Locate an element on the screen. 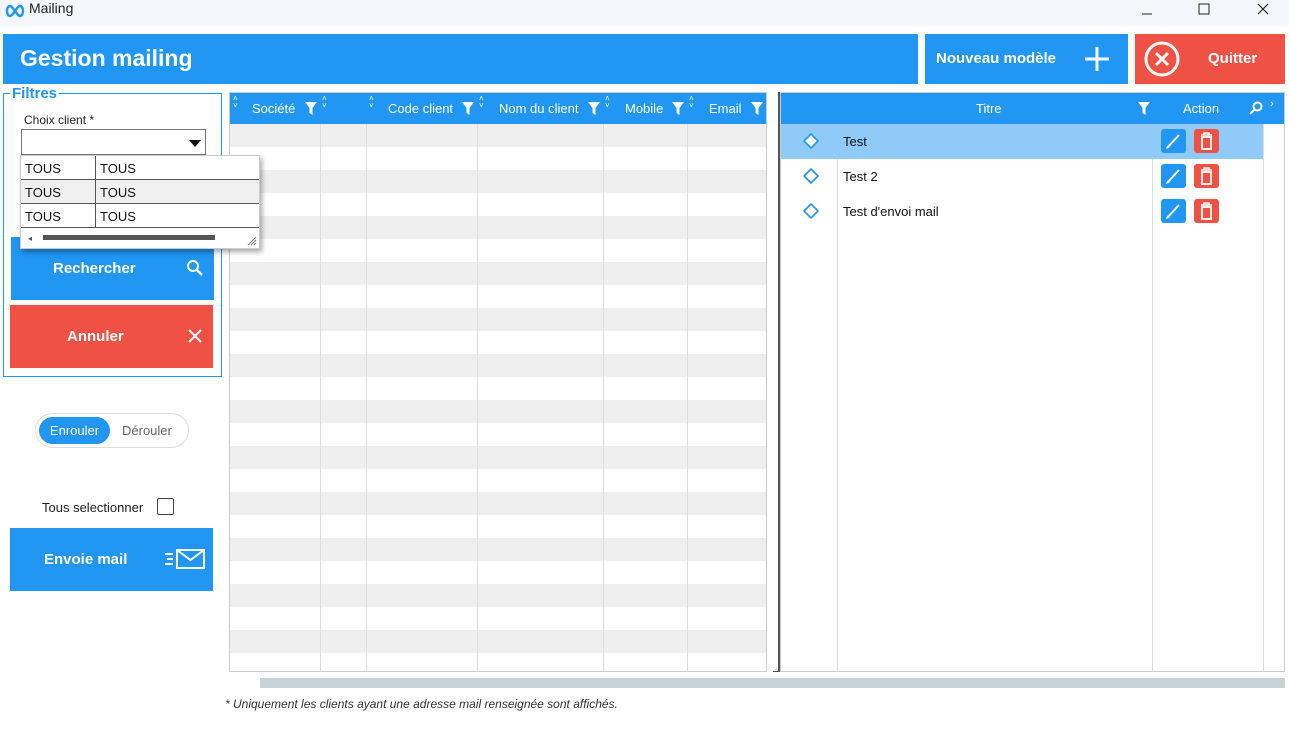 The image size is (1289, 730). dropdown-scrollbar is located at coordinates (129, 237).